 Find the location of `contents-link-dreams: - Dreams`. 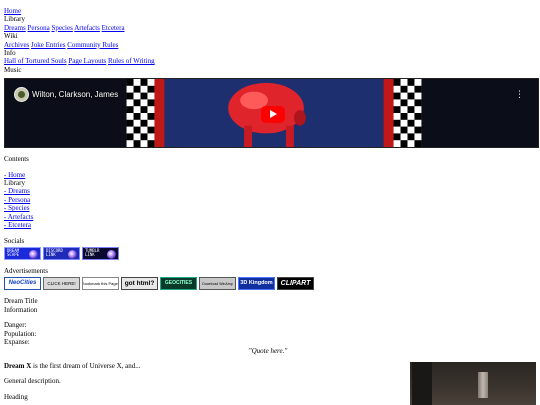

contents-link-dreams: - Dreams is located at coordinates (17, 191).